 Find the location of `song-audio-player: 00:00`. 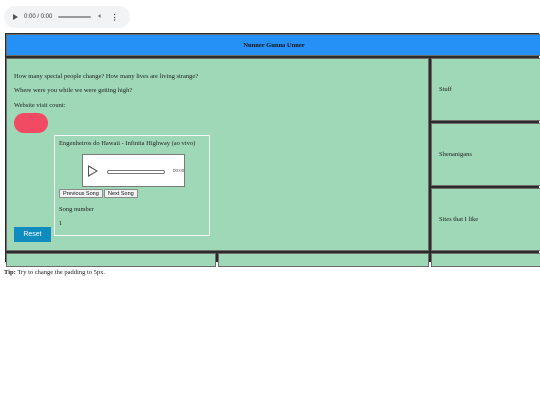

song-audio-player: 00:00 is located at coordinates (133, 170).